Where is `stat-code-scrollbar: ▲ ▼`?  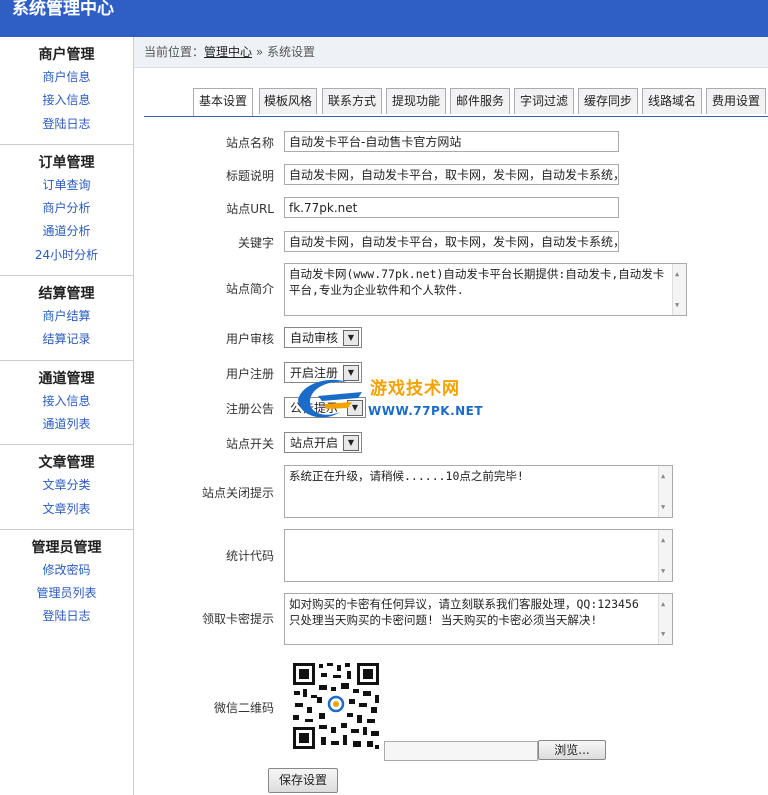 stat-code-scrollbar: ▲ ▼ is located at coordinates (665, 555).